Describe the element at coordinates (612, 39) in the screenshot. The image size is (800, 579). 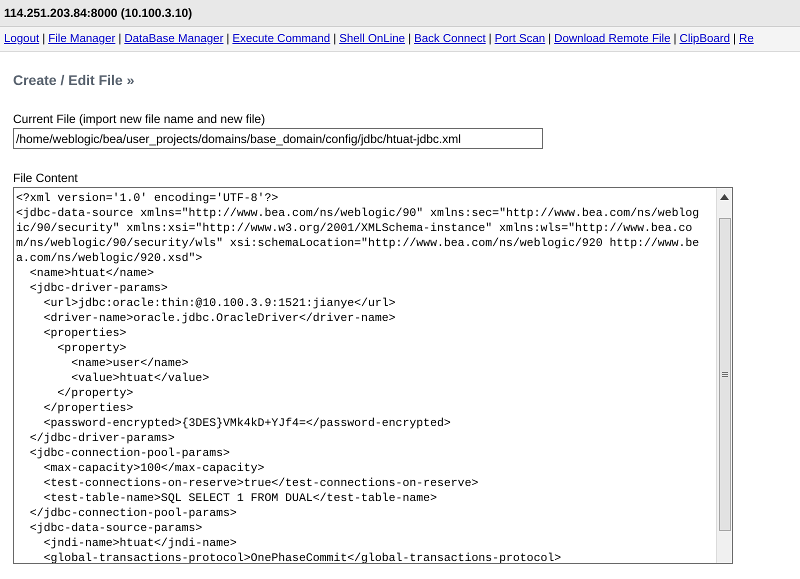
I see `nav-link: Download Remote File` at that location.